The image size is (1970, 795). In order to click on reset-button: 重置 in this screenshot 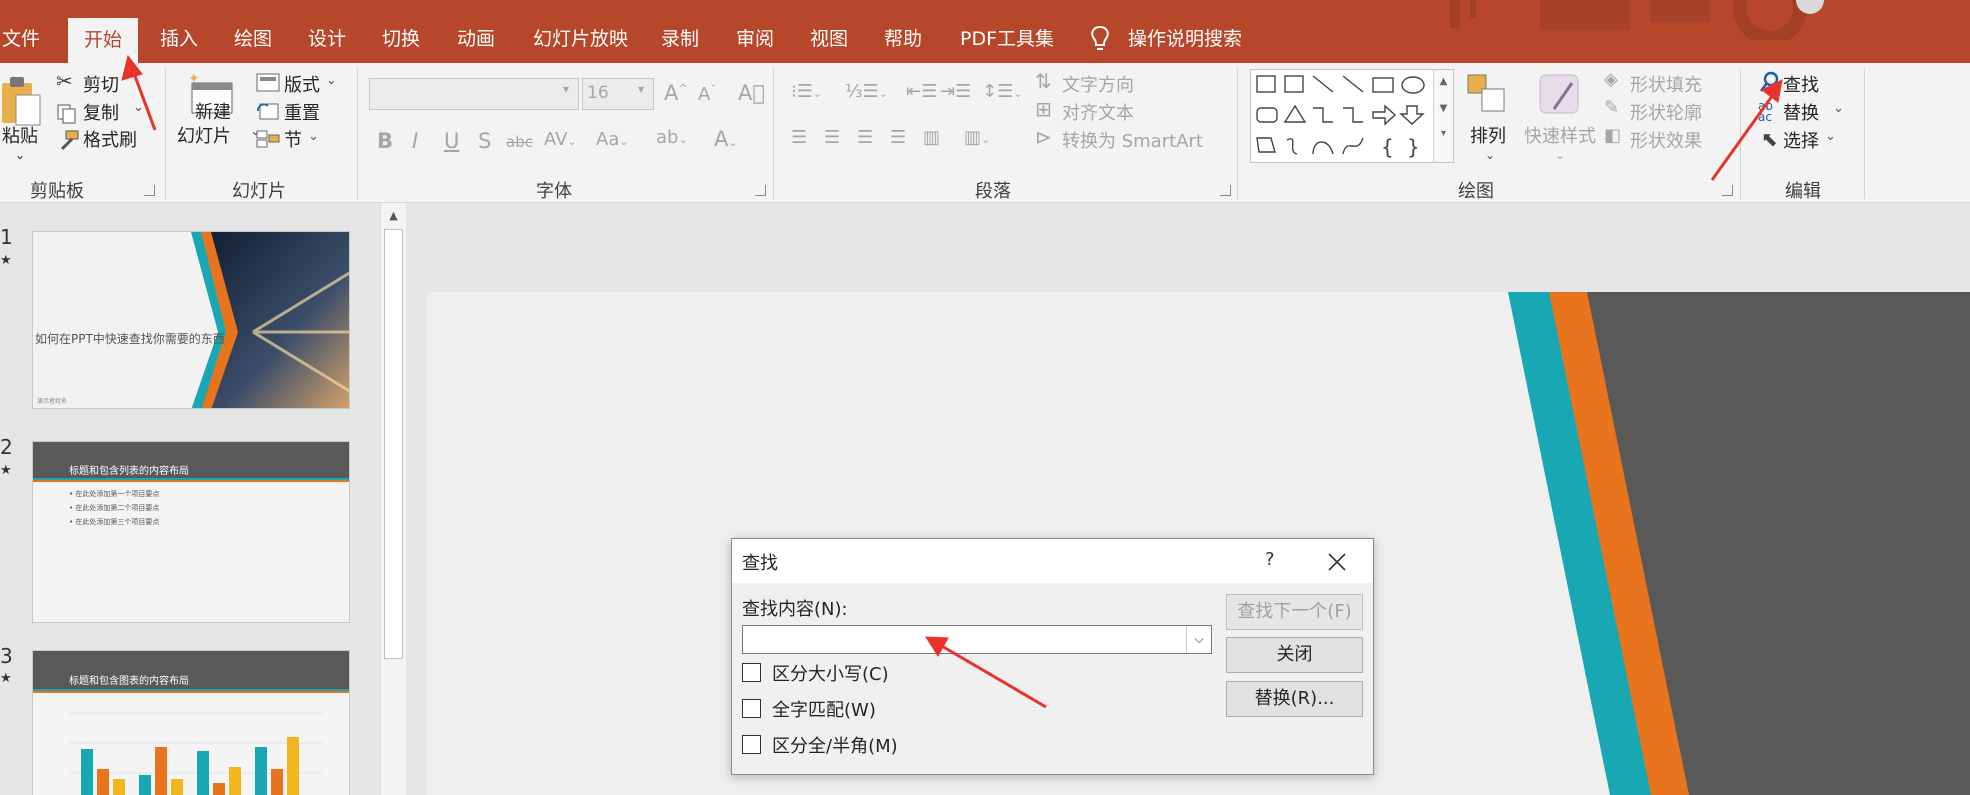, I will do `click(302, 112)`.